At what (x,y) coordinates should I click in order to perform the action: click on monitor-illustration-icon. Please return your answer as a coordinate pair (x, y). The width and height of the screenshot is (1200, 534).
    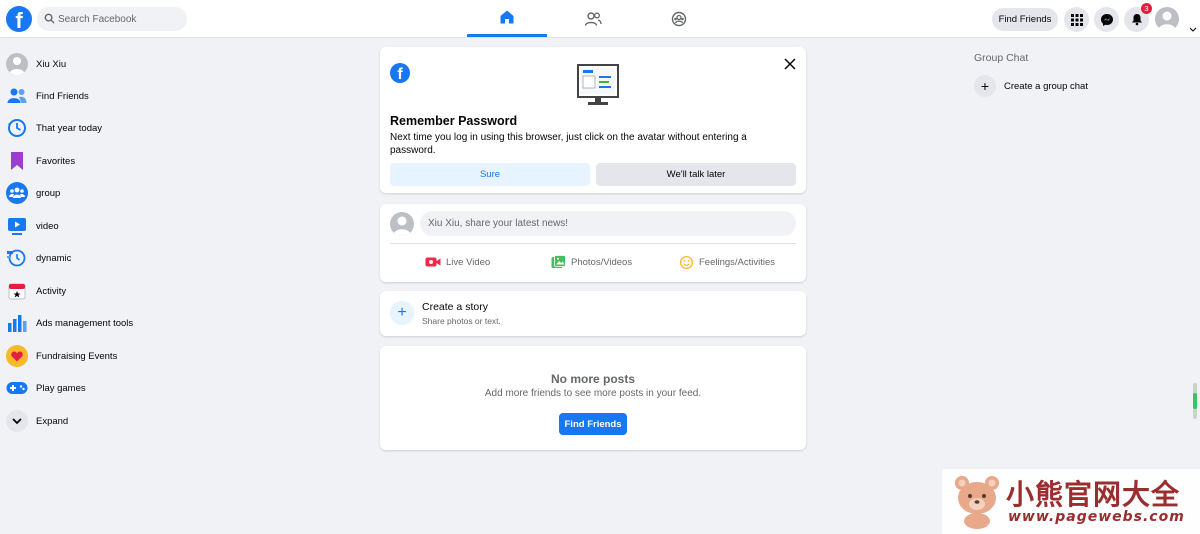
    Looking at the image, I should click on (598, 84).